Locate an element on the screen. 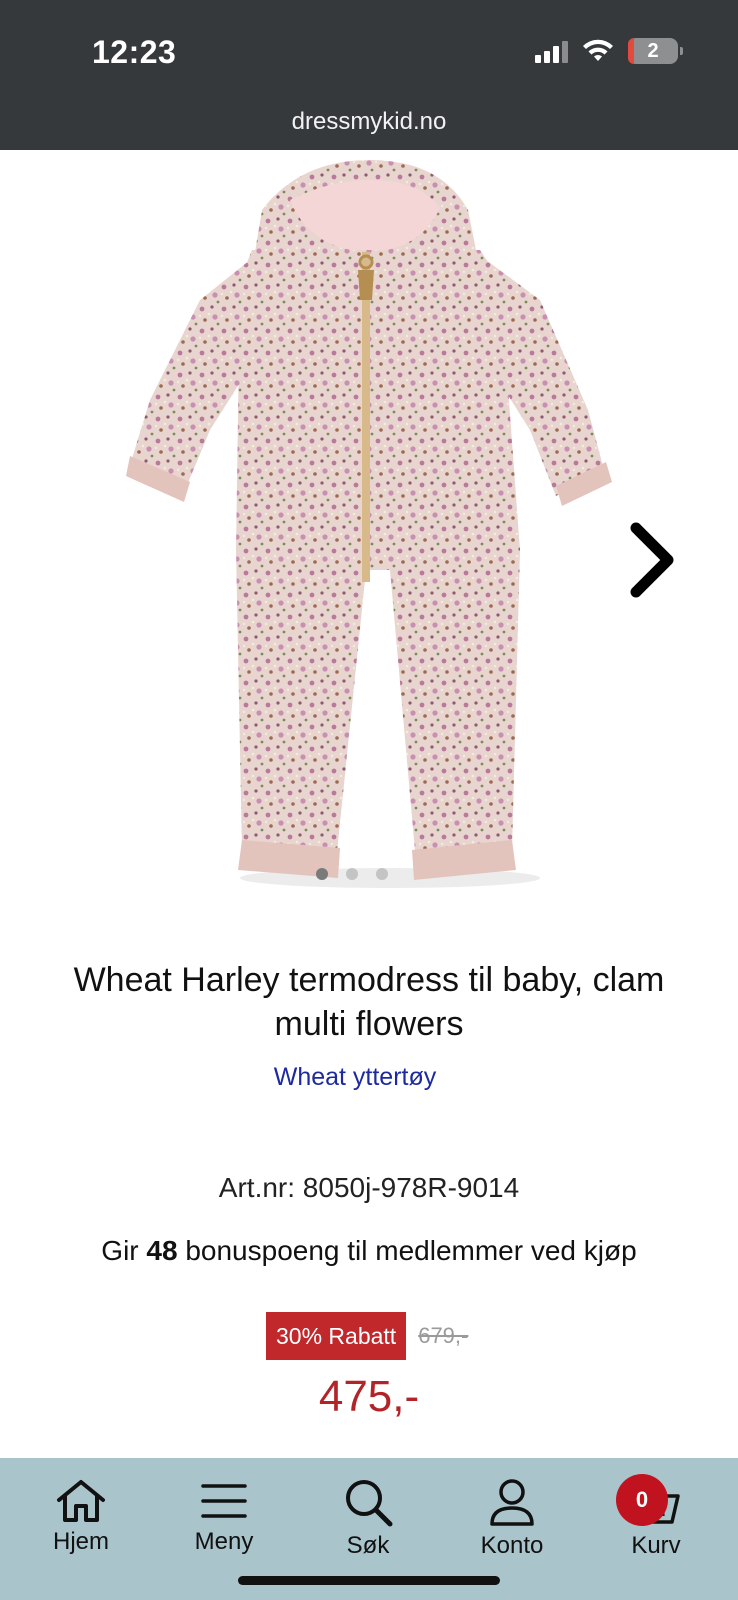  battery-icon: 2 is located at coordinates (655, 51).